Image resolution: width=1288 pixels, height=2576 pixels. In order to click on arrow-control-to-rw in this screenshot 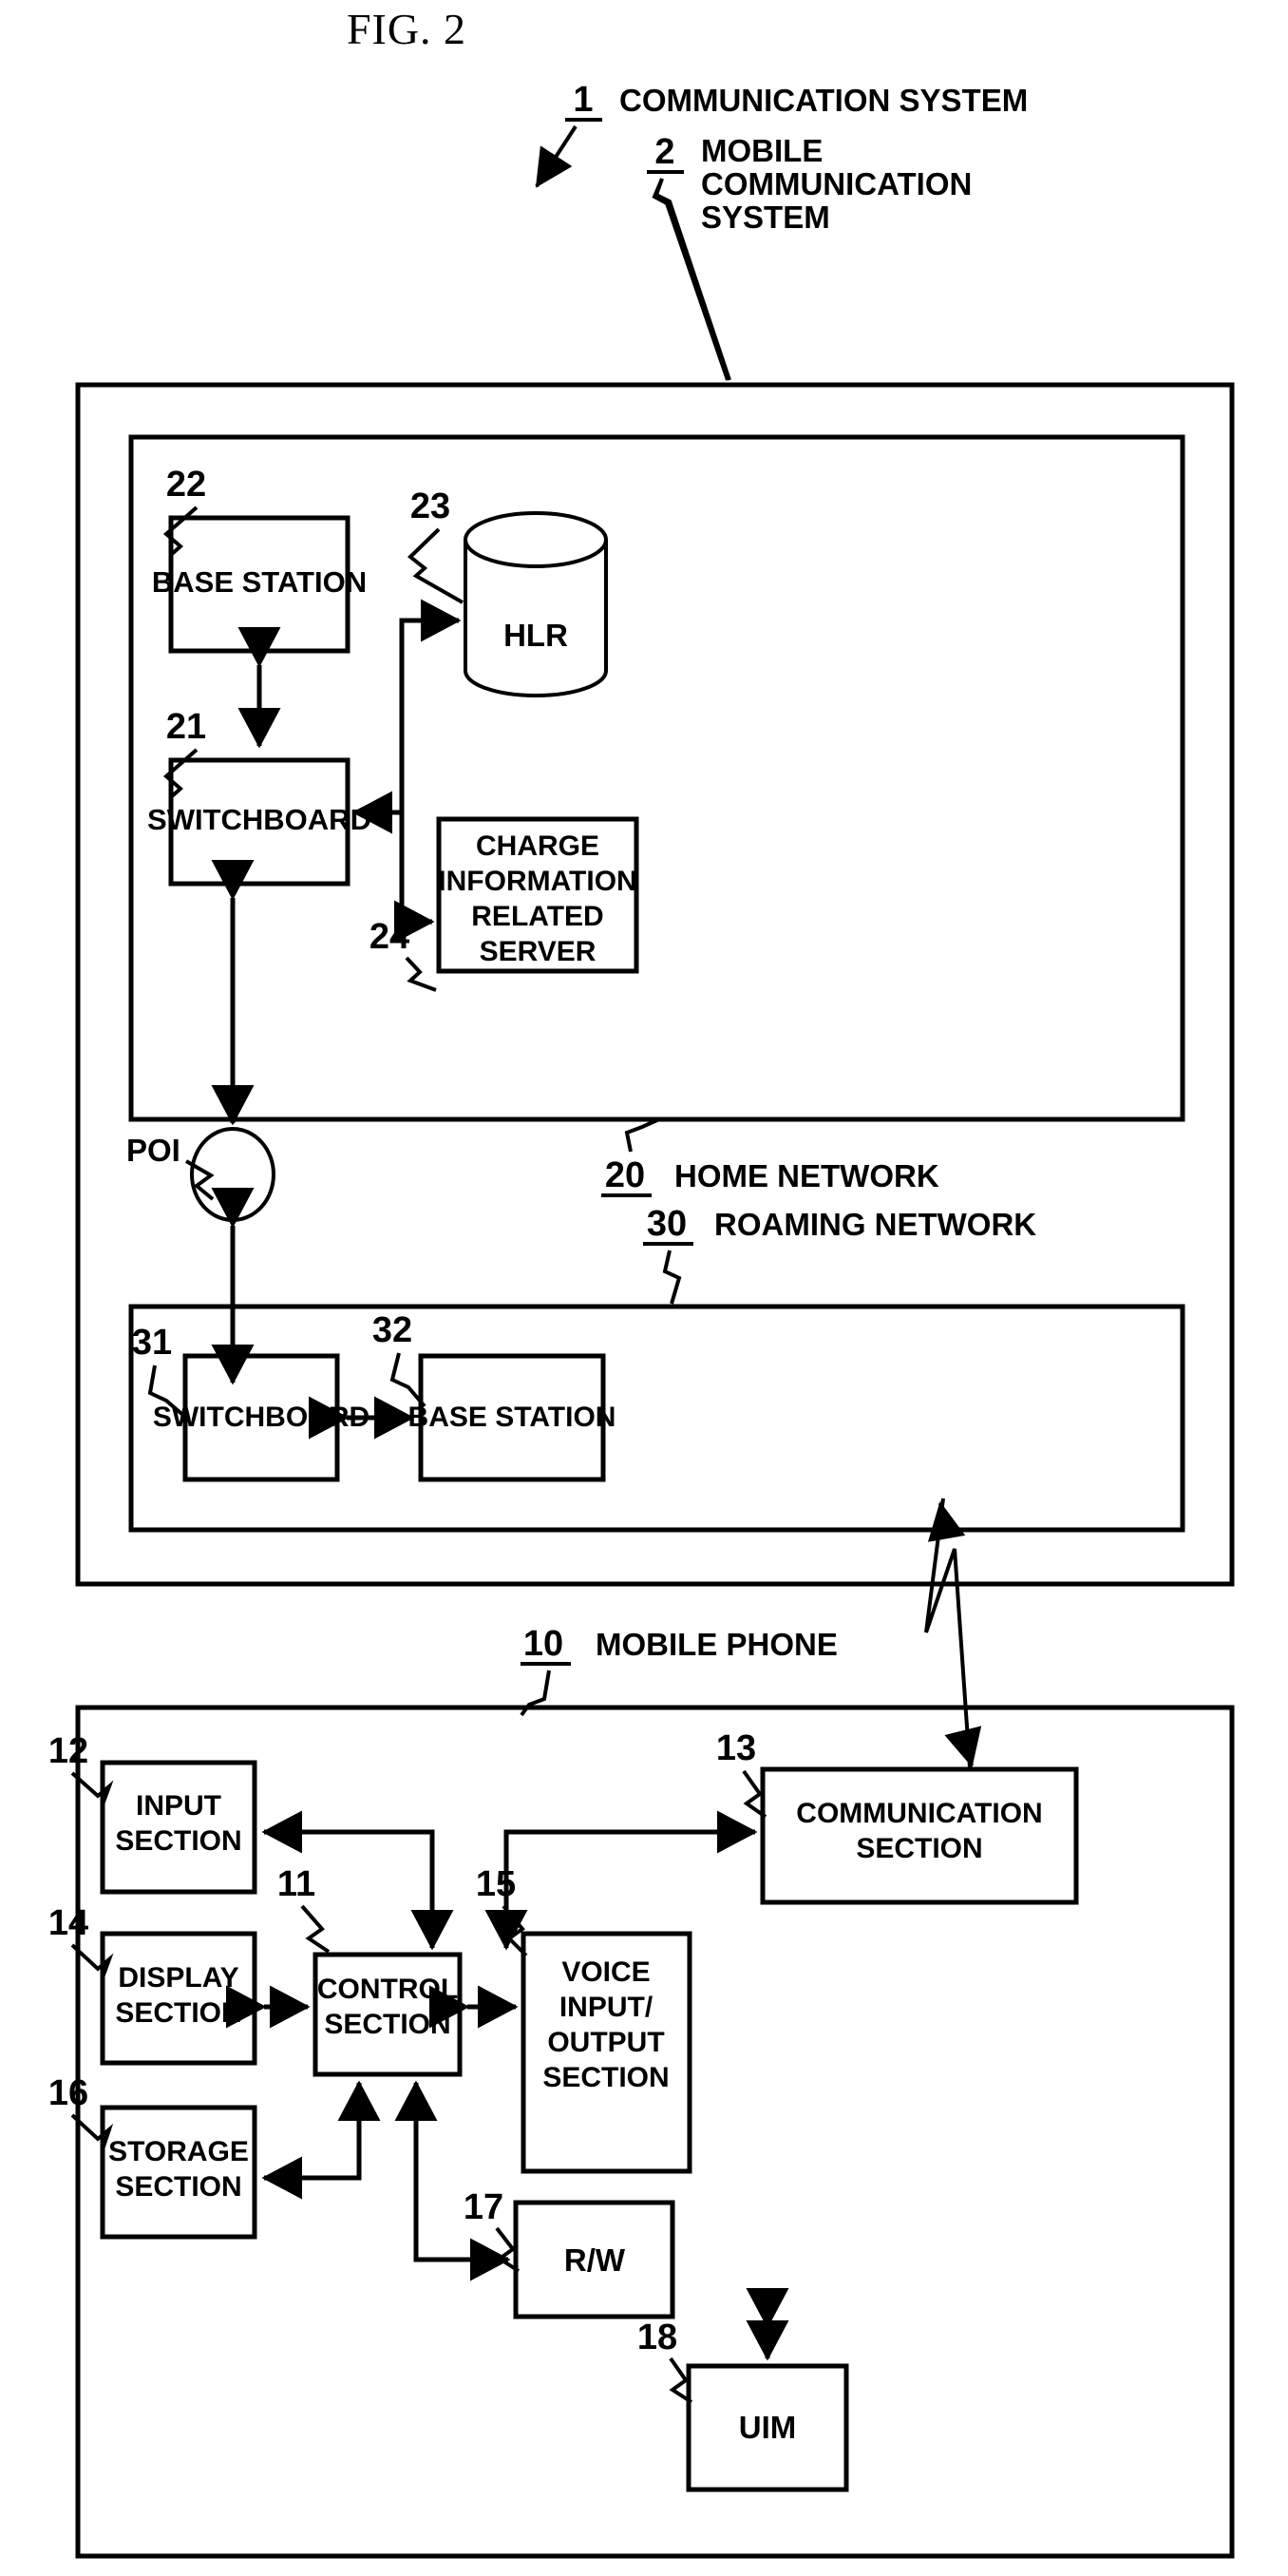, I will do `click(462, 2182)`.